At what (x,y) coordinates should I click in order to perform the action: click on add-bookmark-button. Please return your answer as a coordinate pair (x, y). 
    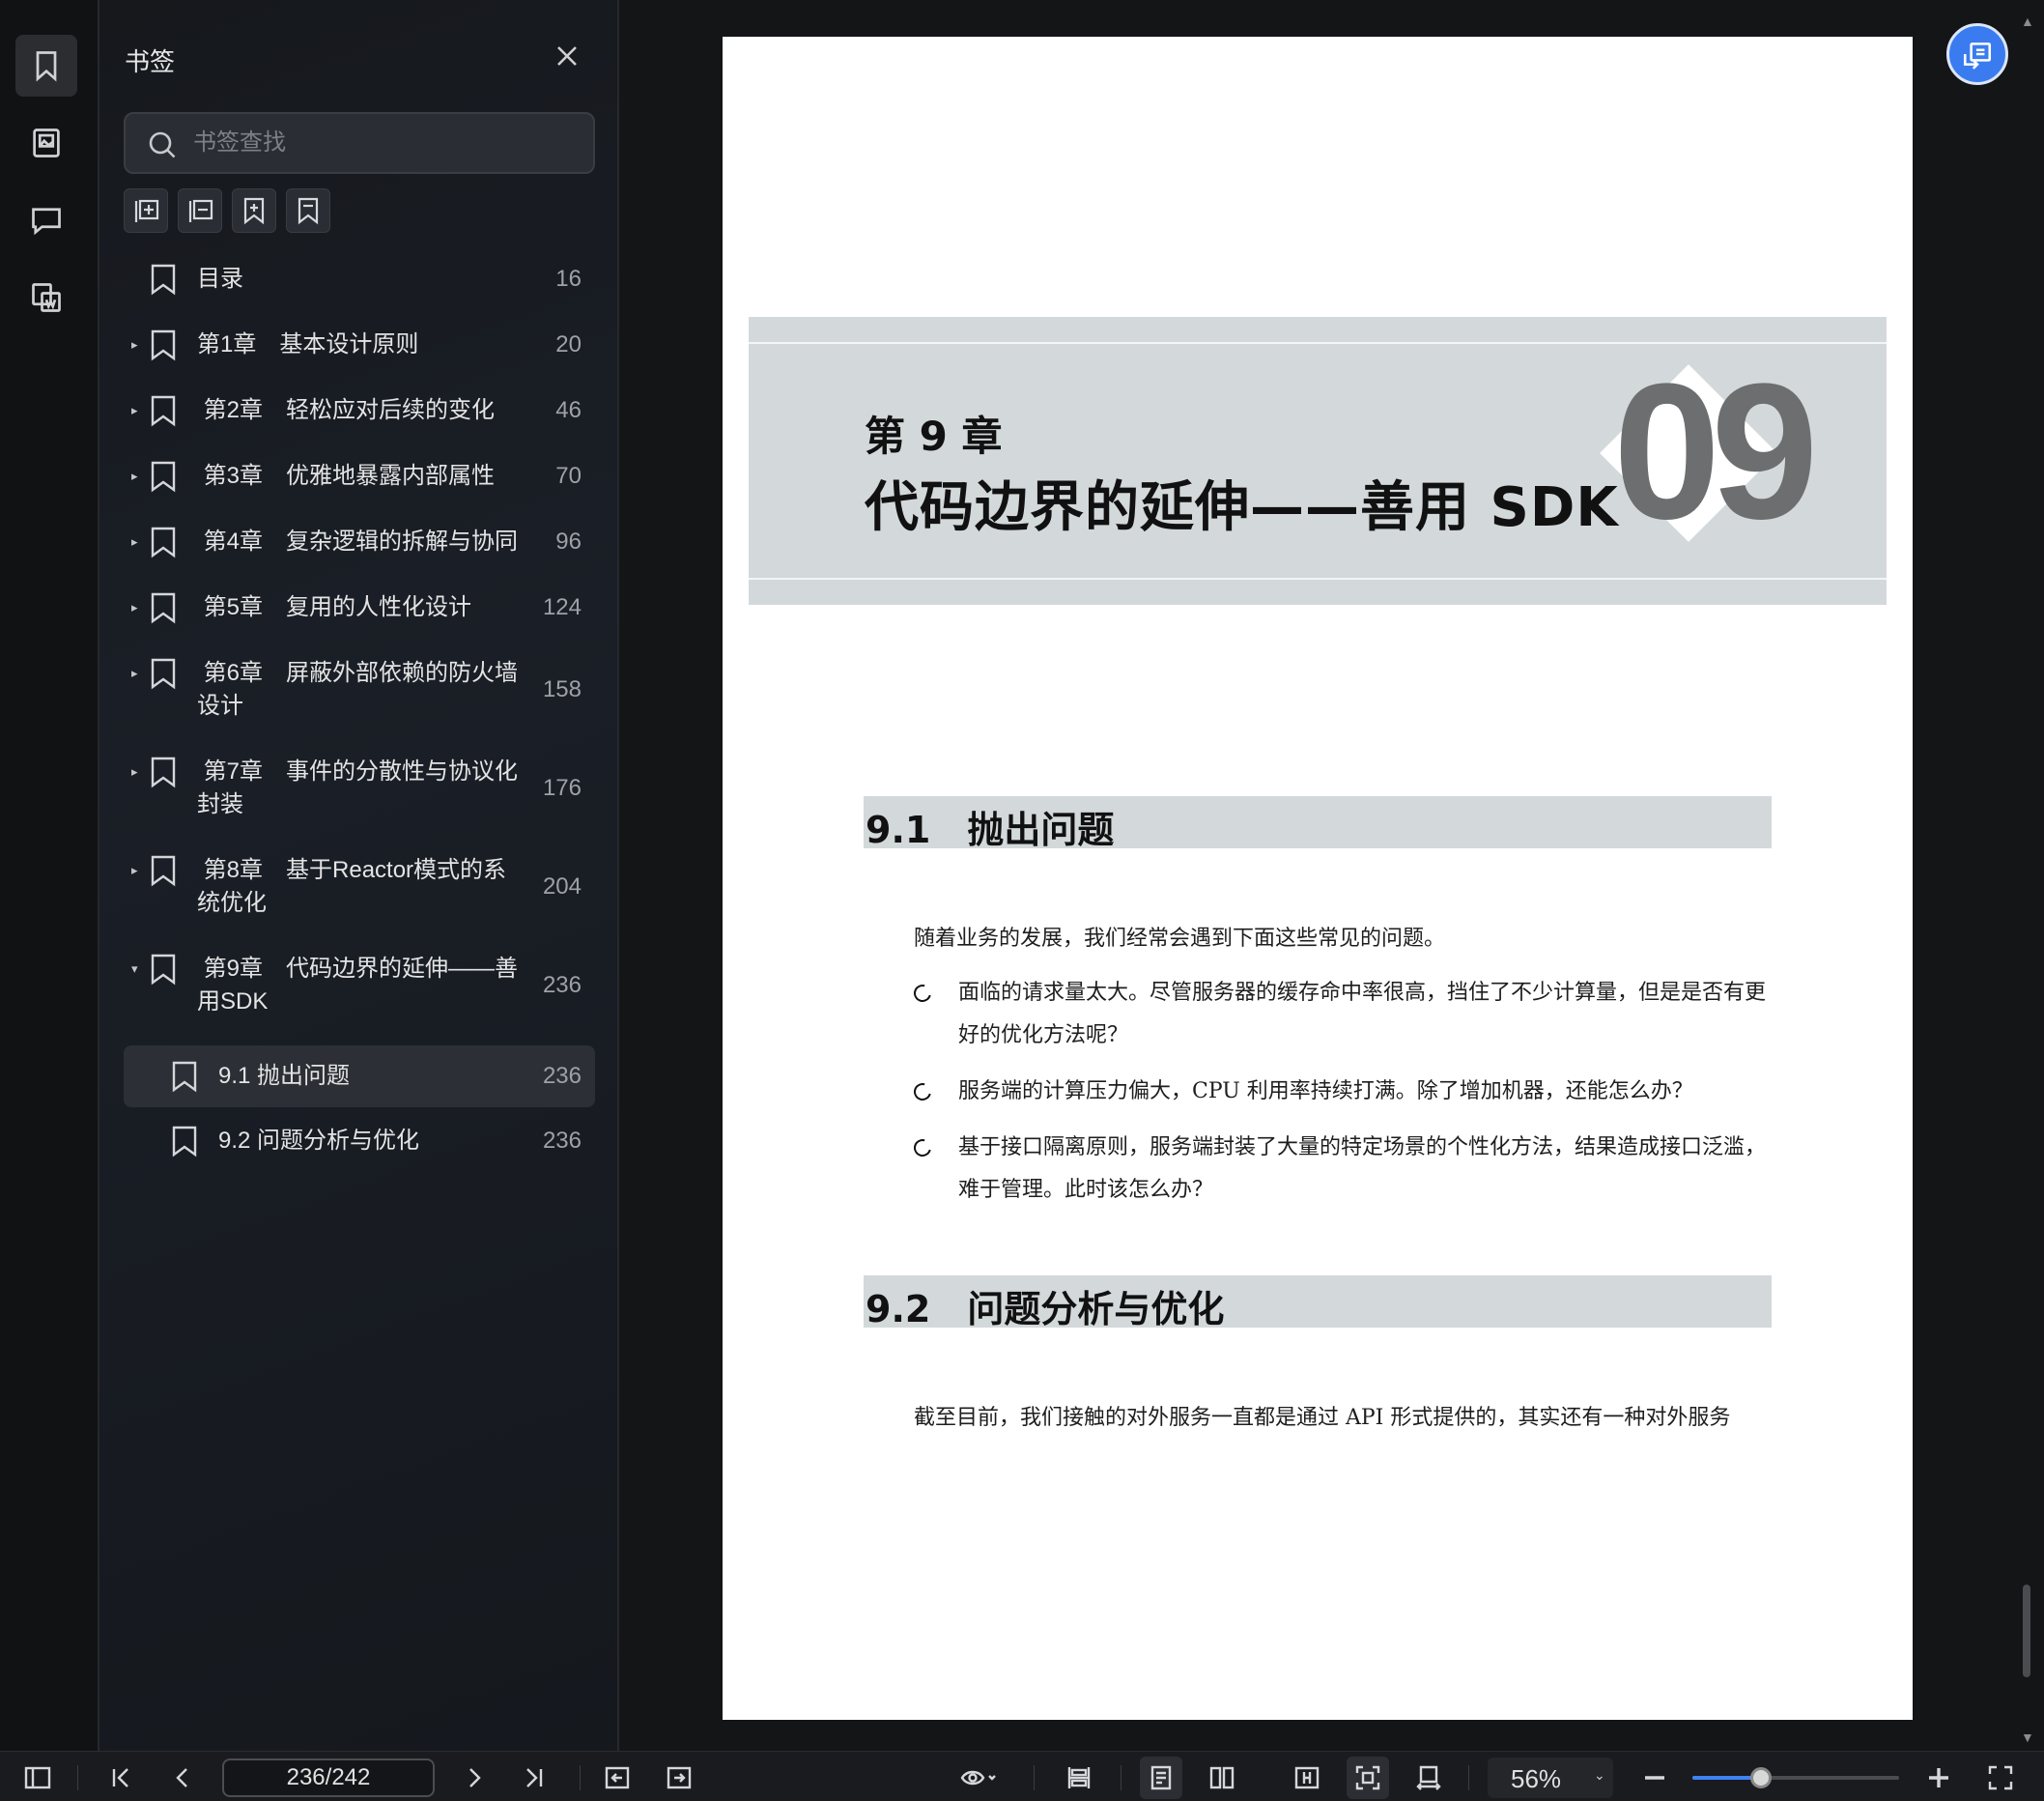
    Looking at the image, I should click on (254, 210).